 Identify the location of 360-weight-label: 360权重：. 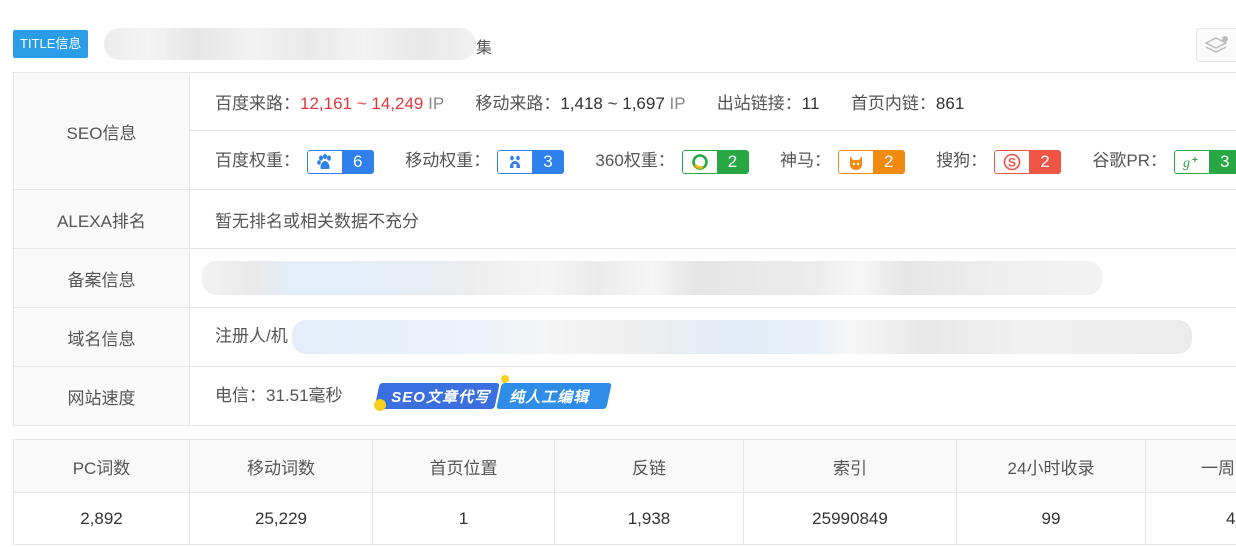
(635, 161).